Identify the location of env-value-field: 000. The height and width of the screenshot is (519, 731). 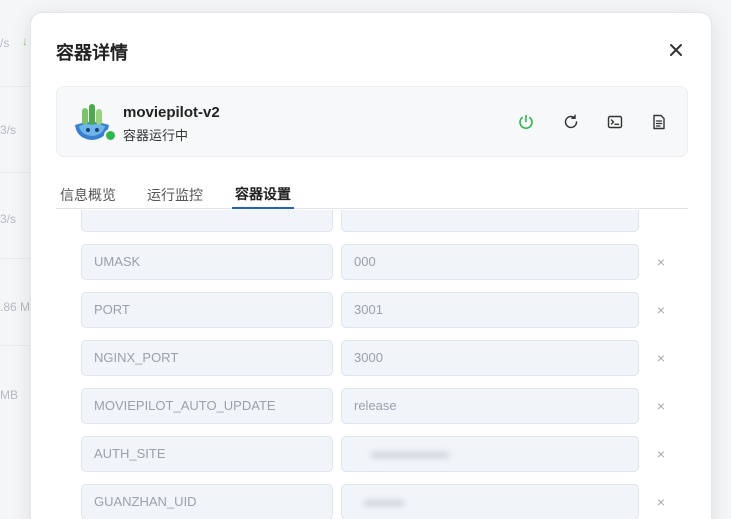
(490, 262).